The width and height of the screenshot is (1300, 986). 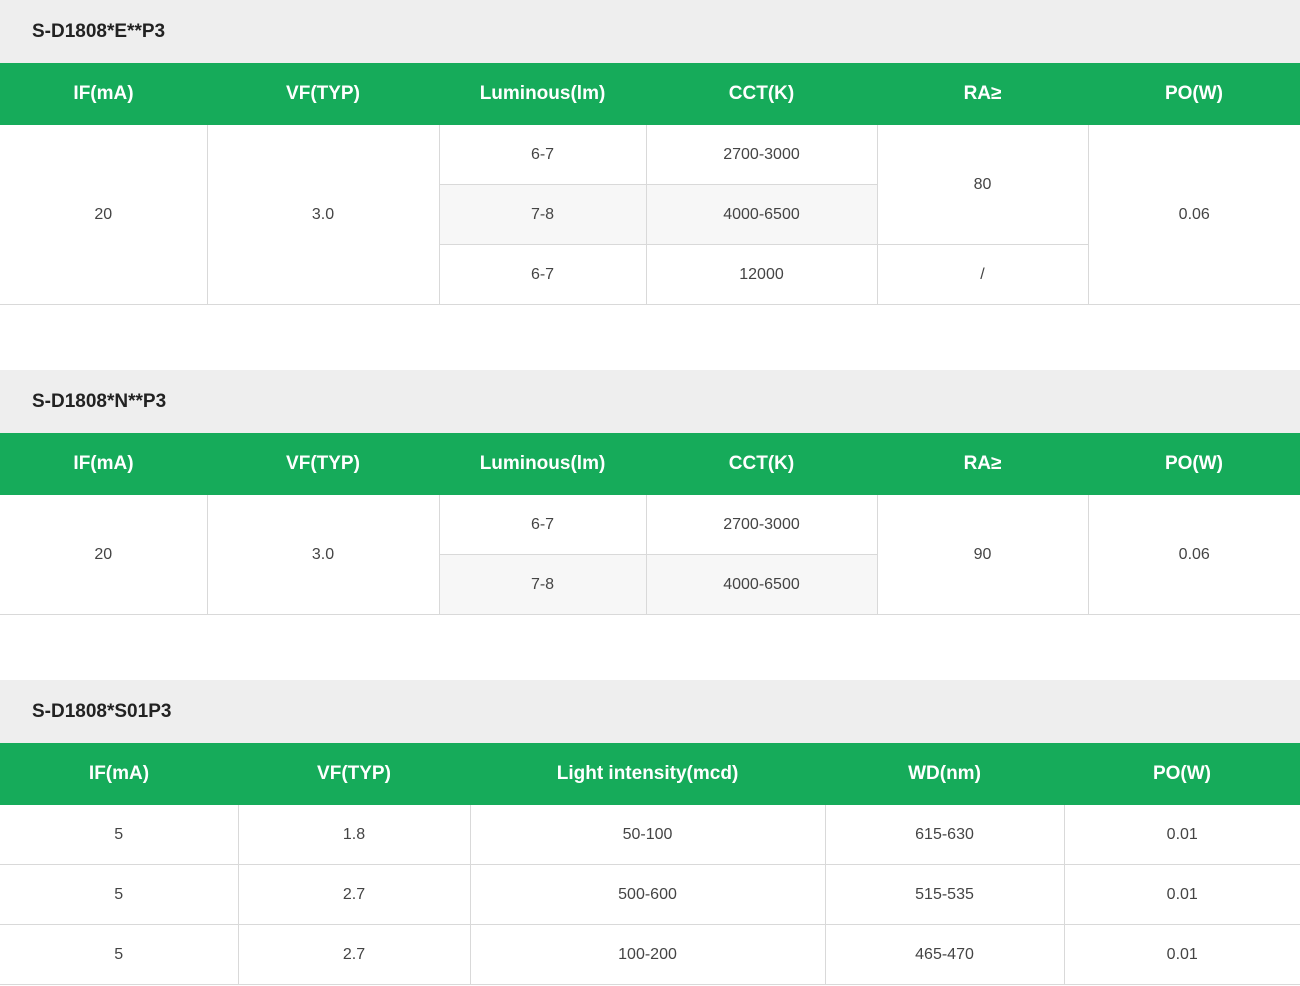 I want to click on cell-wd: 465-470, so click(x=945, y=954).